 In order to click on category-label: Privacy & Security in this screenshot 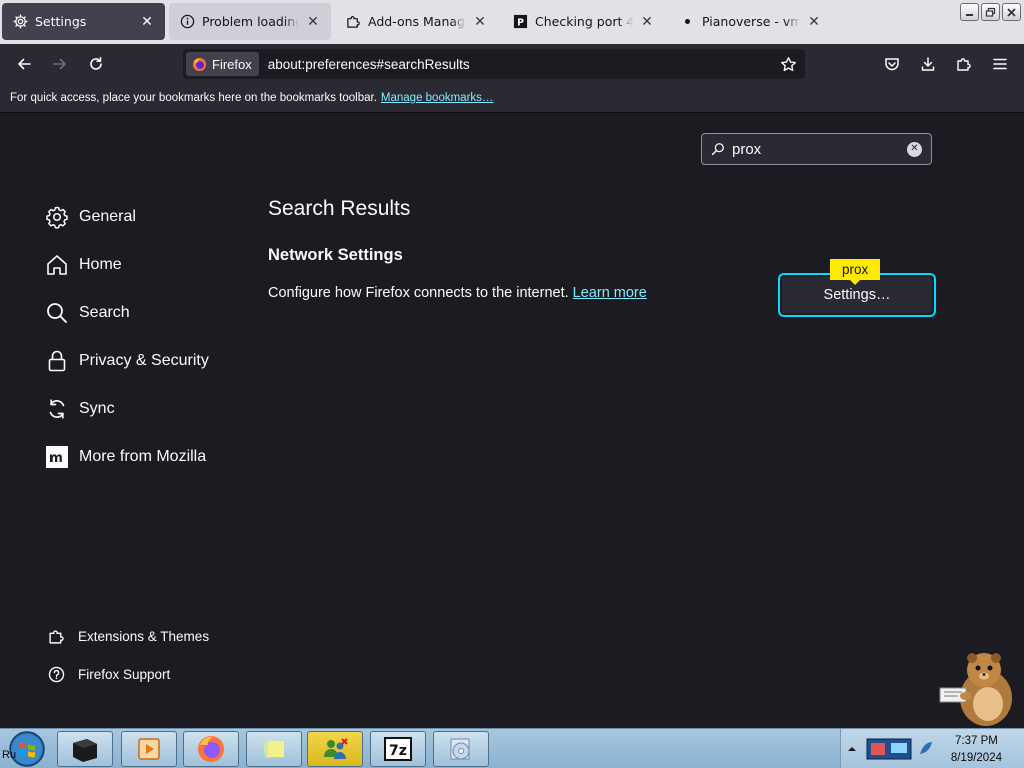, I will do `click(144, 360)`.